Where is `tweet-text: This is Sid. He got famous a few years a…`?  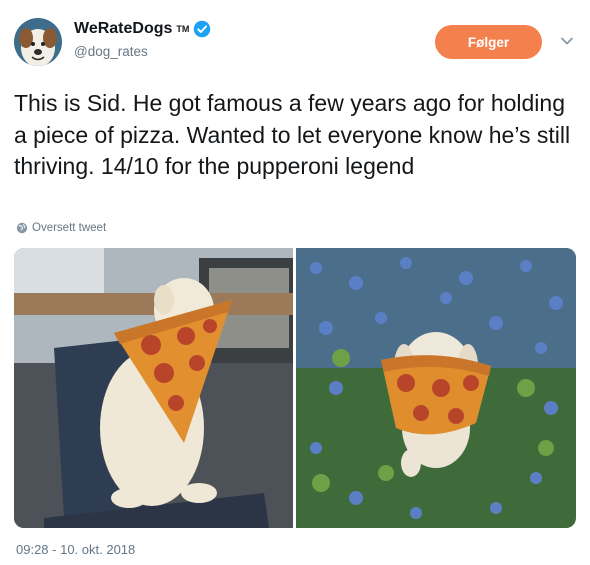 tweet-text: This is Sid. He got famous a few years a… is located at coordinates (292, 134).